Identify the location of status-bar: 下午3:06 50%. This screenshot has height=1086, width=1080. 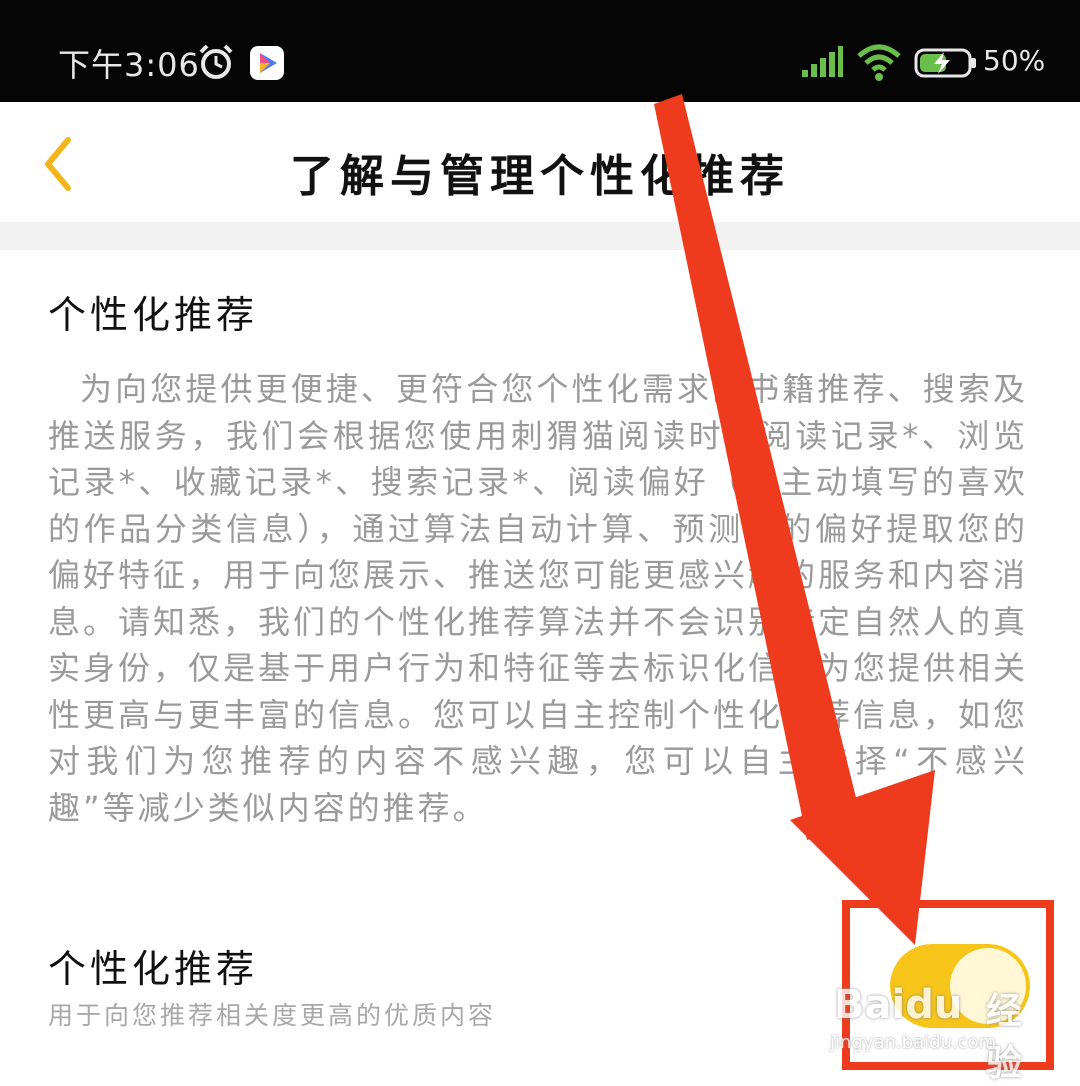
(540, 51).